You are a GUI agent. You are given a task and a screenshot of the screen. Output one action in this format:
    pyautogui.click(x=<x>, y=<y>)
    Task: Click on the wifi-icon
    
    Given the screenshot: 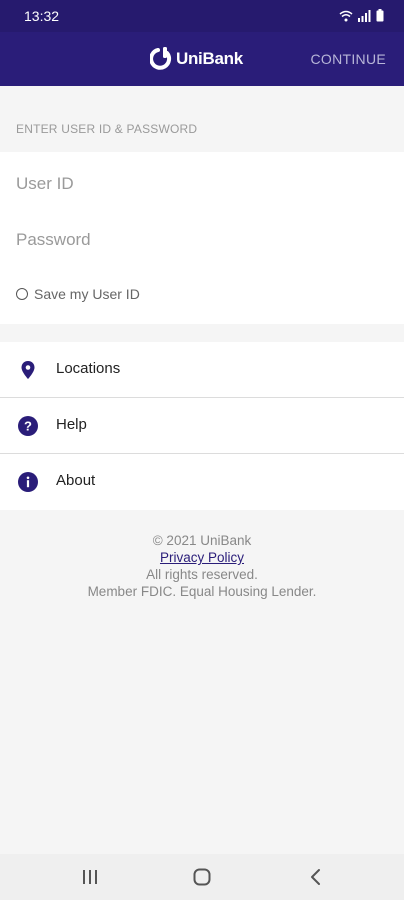 What is the action you would take?
    pyautogui.click(x=346, y=15)
    